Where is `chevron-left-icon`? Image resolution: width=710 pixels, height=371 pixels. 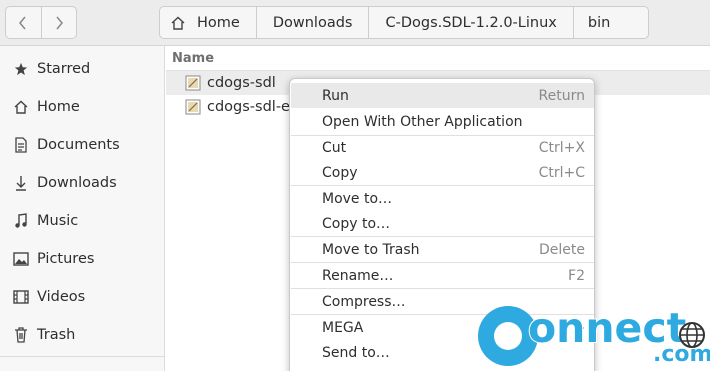 chevron-left-icon is located at coordinates (22, 22).